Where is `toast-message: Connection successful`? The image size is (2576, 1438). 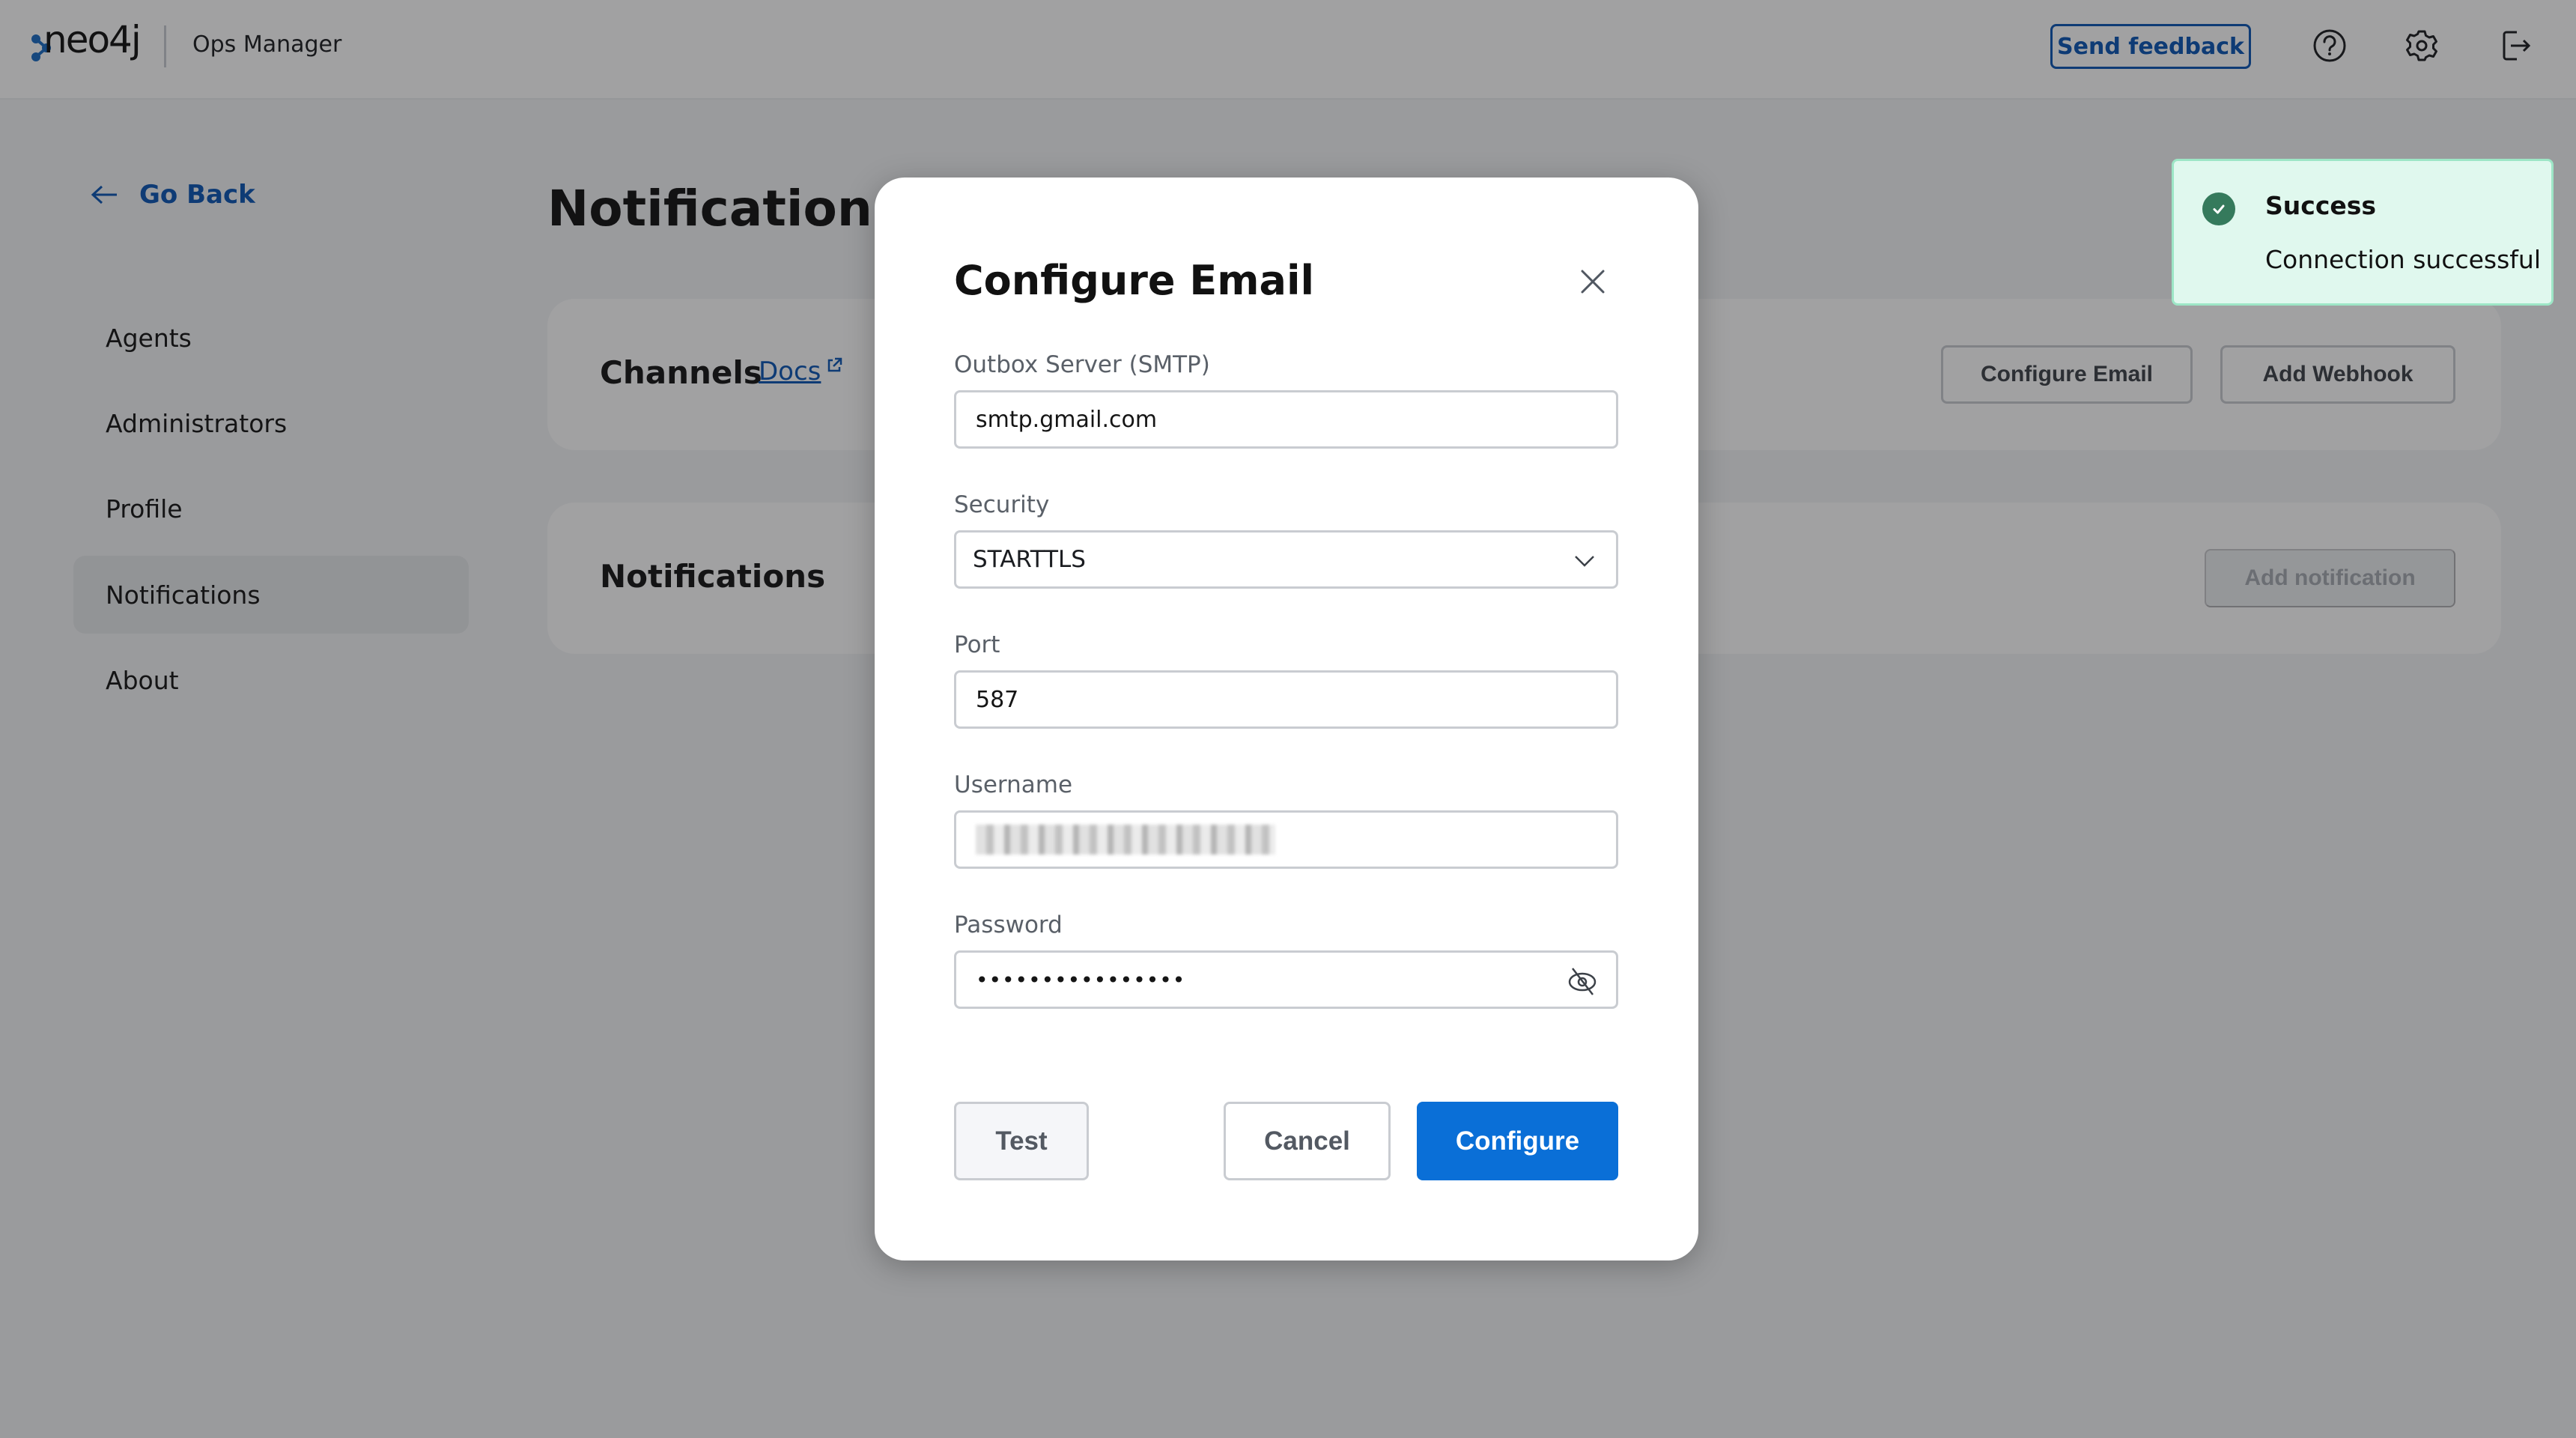 toast-message: Connection successful is located at coordinates (2403, 259).